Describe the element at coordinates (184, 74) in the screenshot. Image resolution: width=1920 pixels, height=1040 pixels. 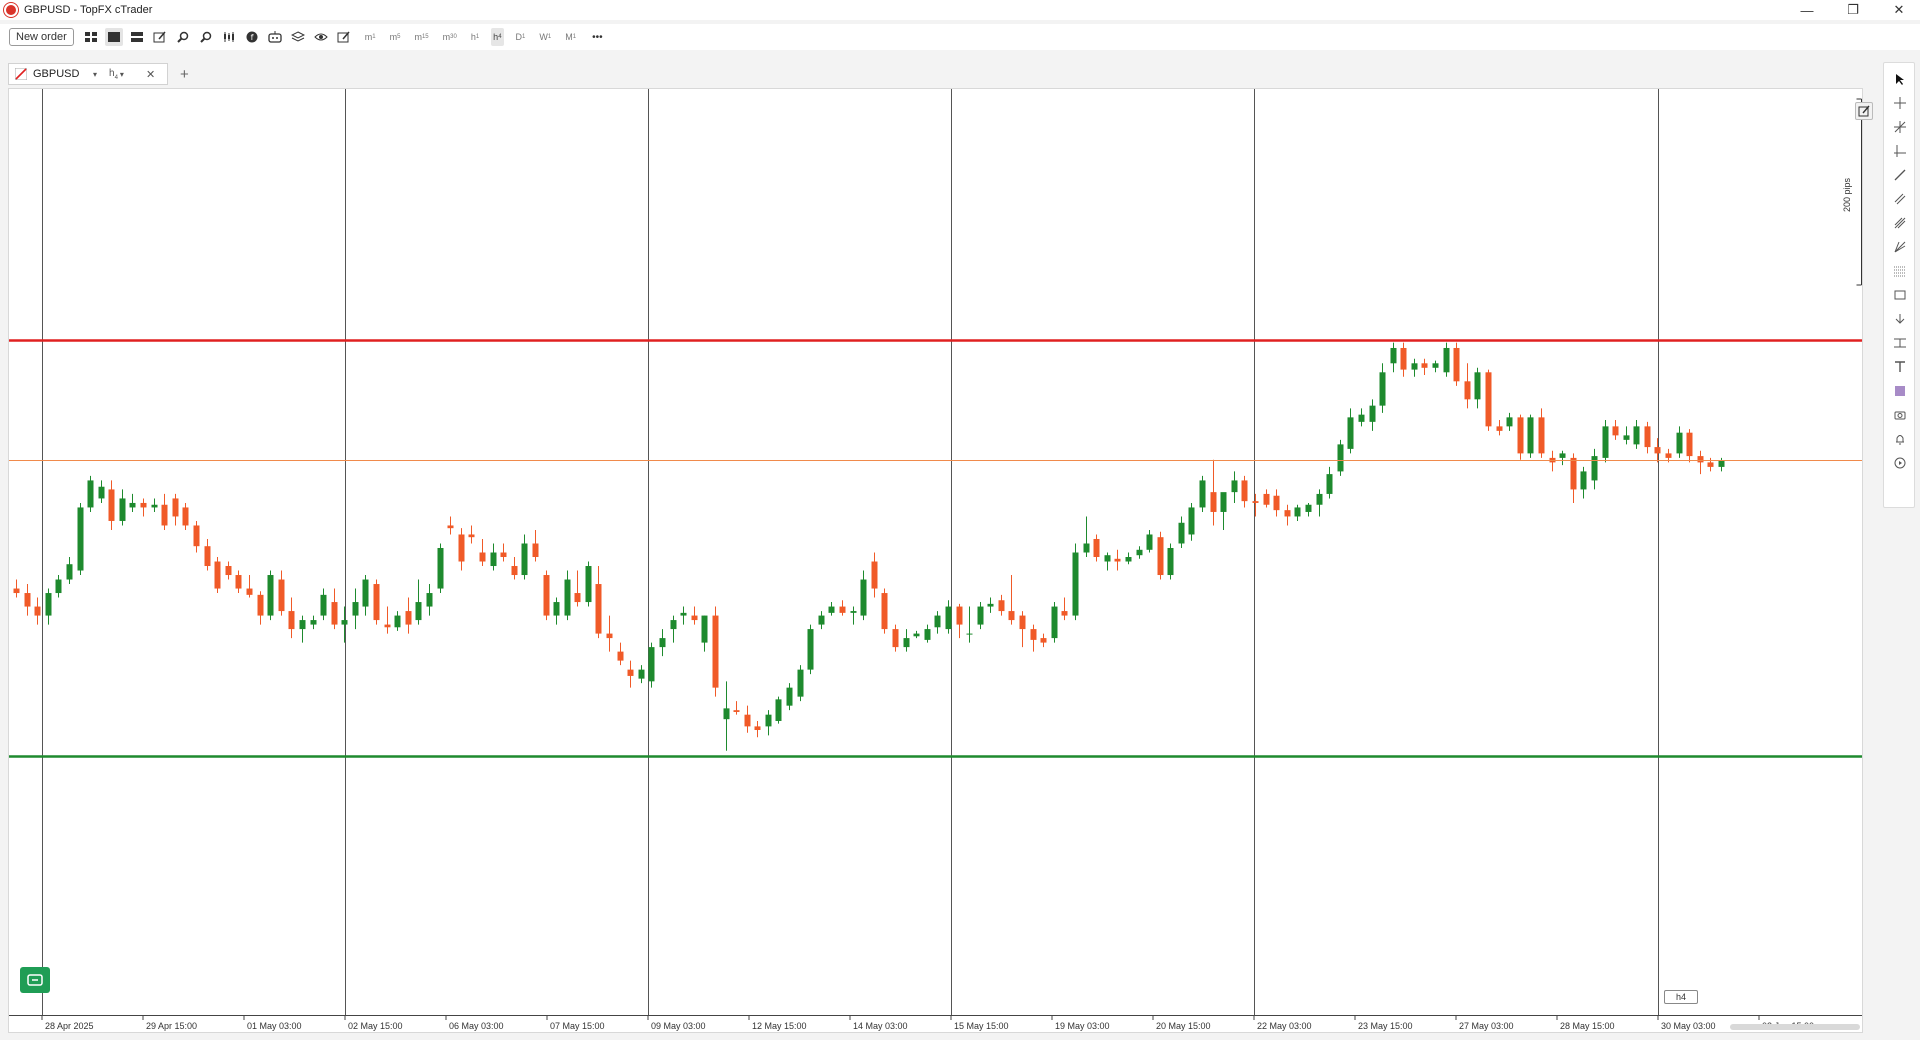
I see `add-tab-button: +` at that location.